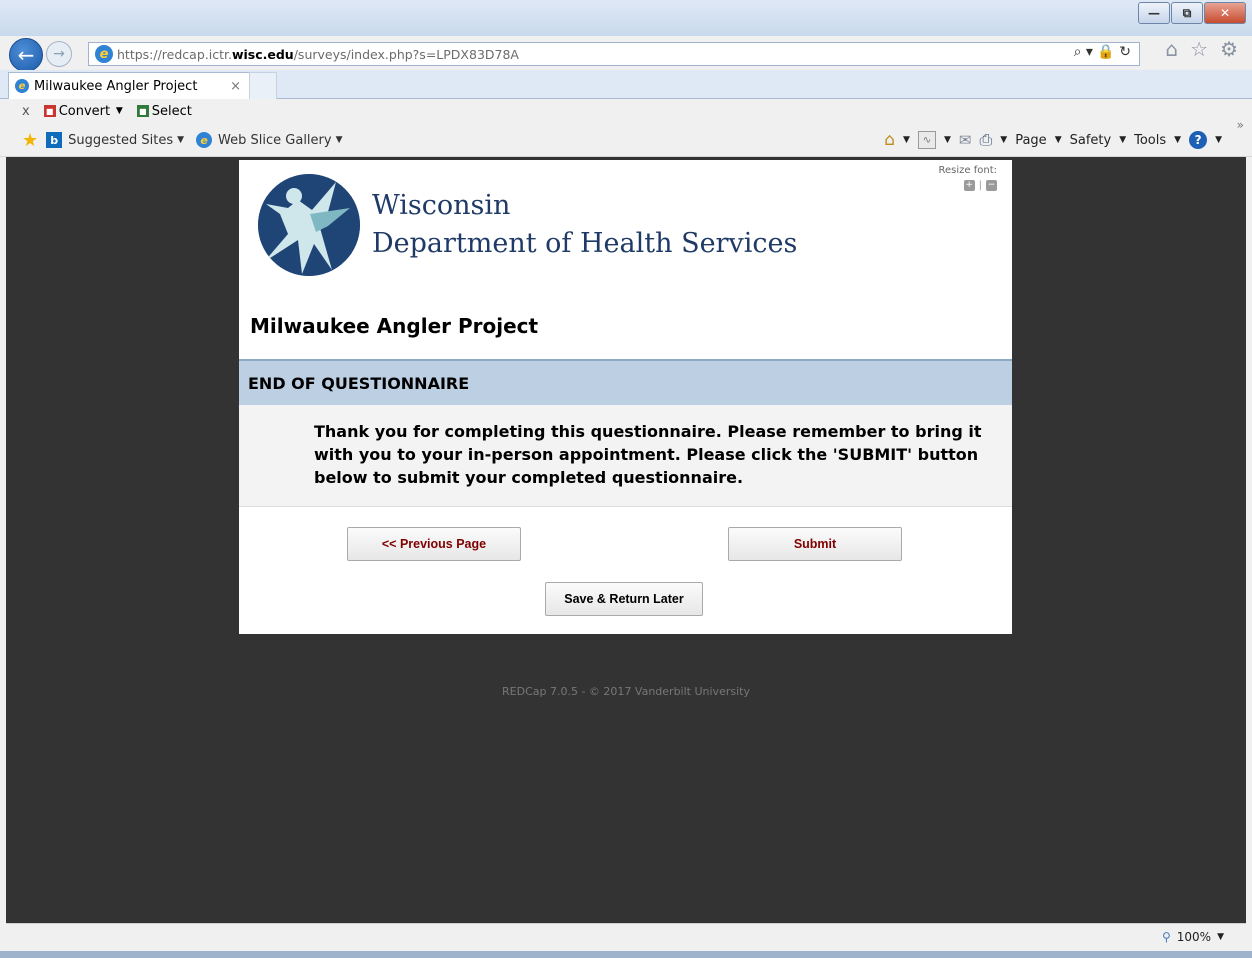 The height and width of the screenshot is (958, 1252). I want to click on arrow-left-icon: ←, so click(26, 55).